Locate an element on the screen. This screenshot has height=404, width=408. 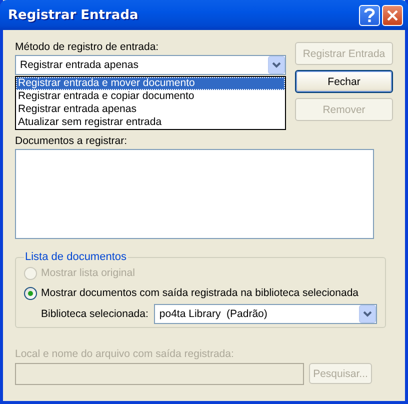
radio-button is located at coordinates (30, 293).